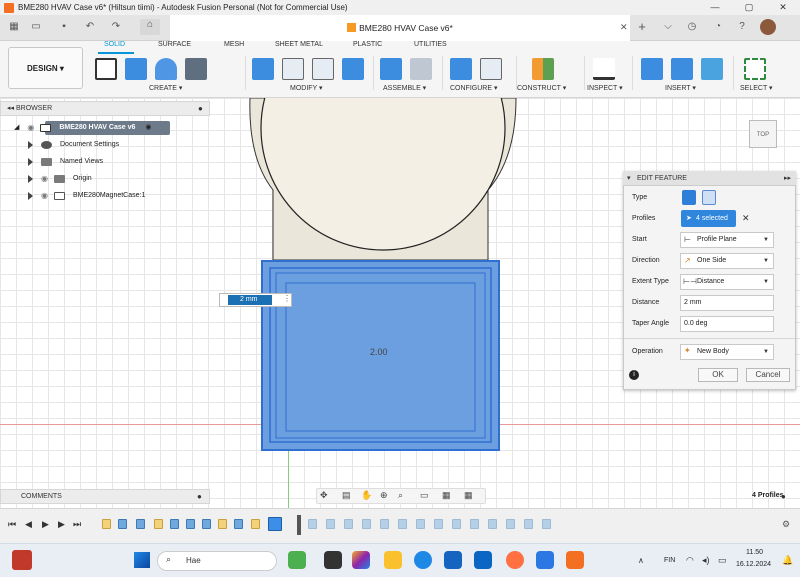  I want to click on tab-surface: SURFACE, so click(174, 44).